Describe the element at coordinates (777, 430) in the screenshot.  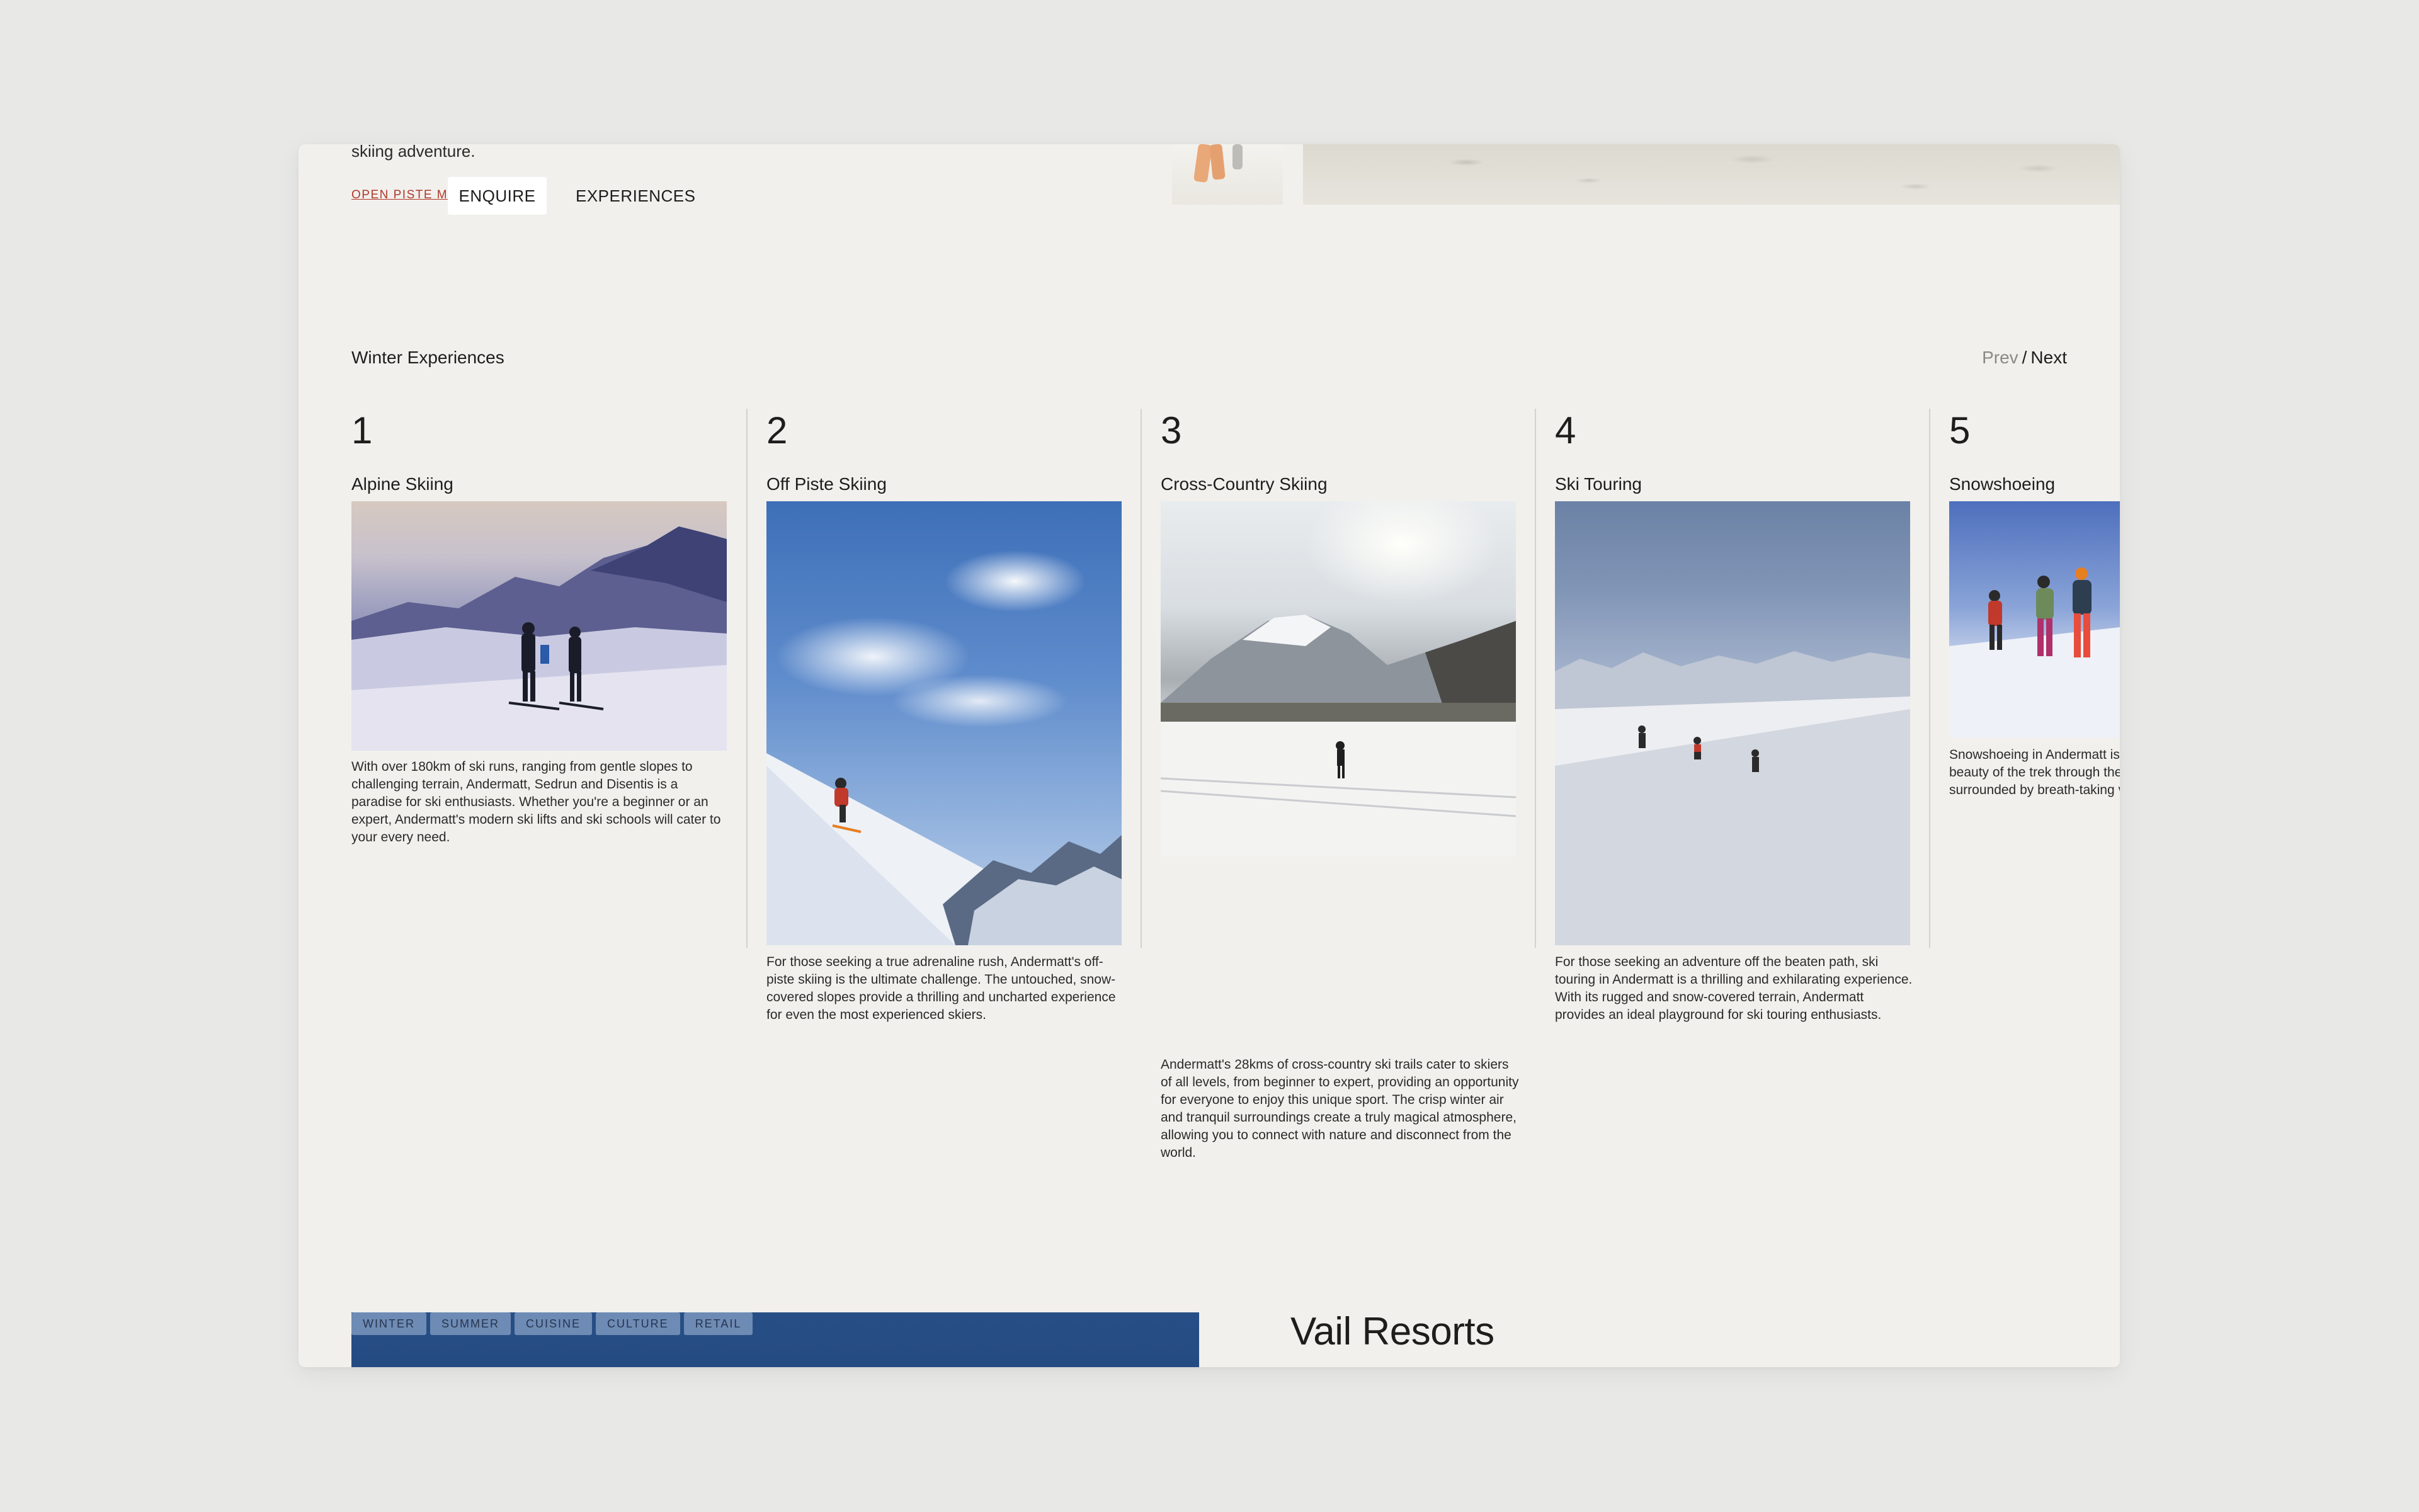
I see `experience-number: 2` at that location.